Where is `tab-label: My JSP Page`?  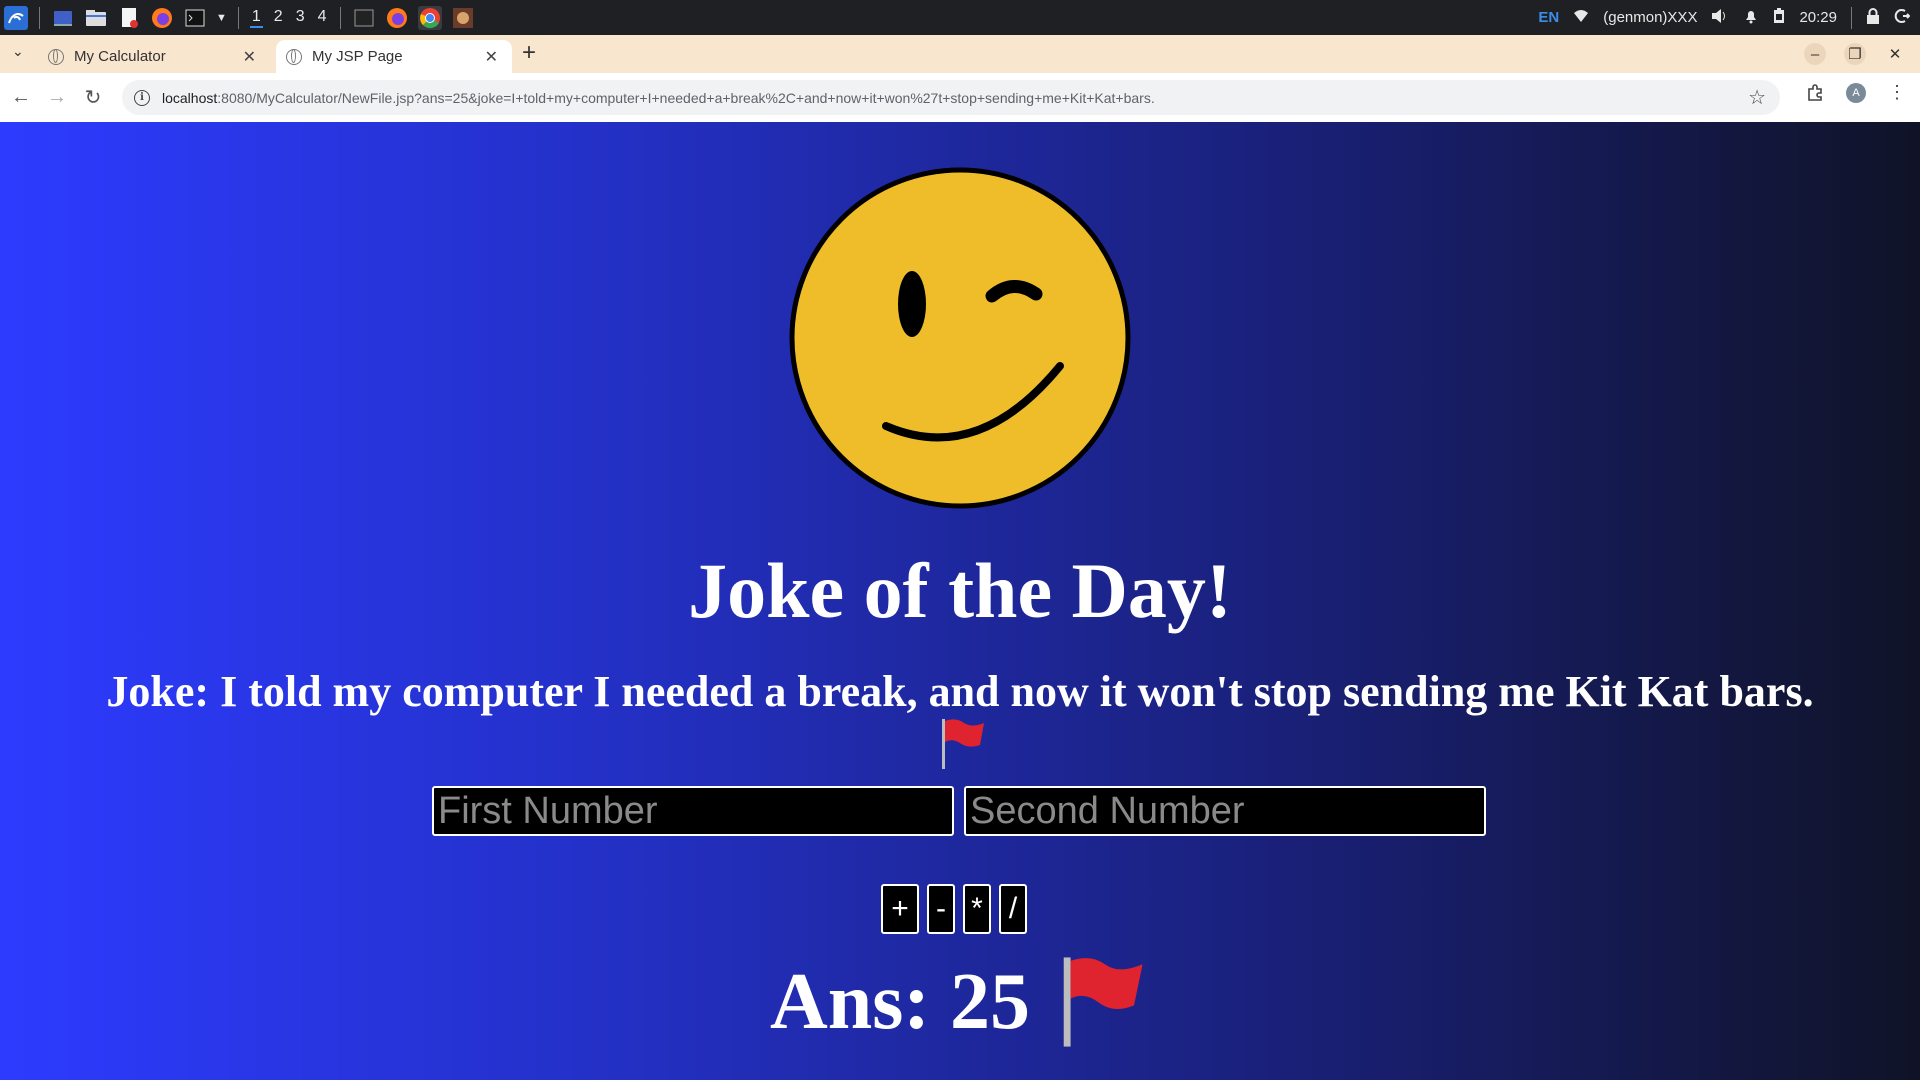 tab-label: My JSP Page is located at coordinates (357, 56).